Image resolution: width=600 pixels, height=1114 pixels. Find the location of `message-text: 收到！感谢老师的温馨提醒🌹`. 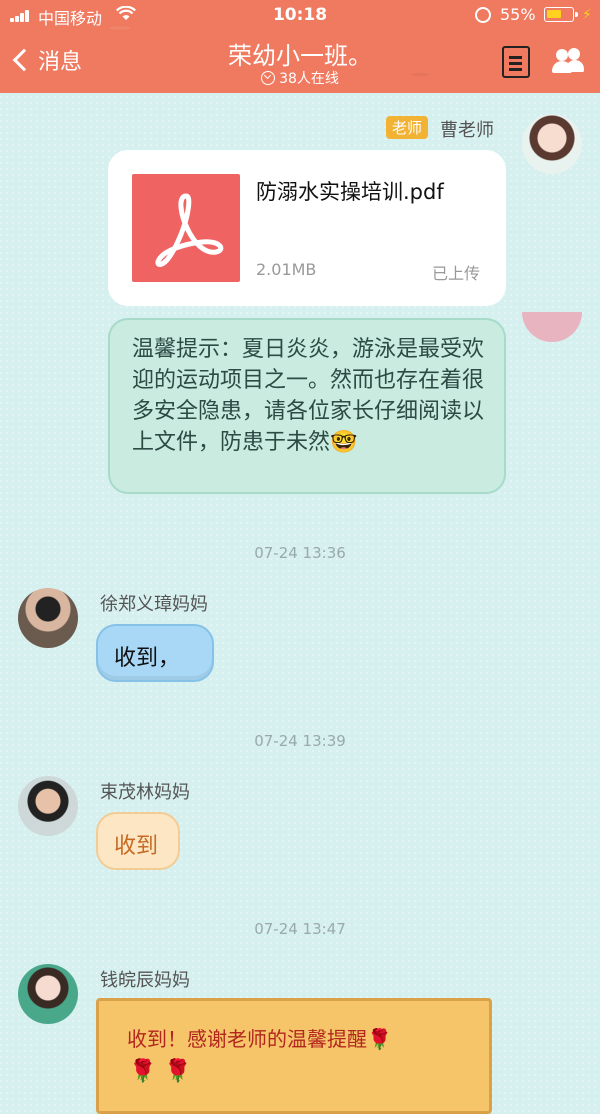

message-text: 收到！感谢老师的温馨提醒🌹 is located at coordinates (259, 1039).